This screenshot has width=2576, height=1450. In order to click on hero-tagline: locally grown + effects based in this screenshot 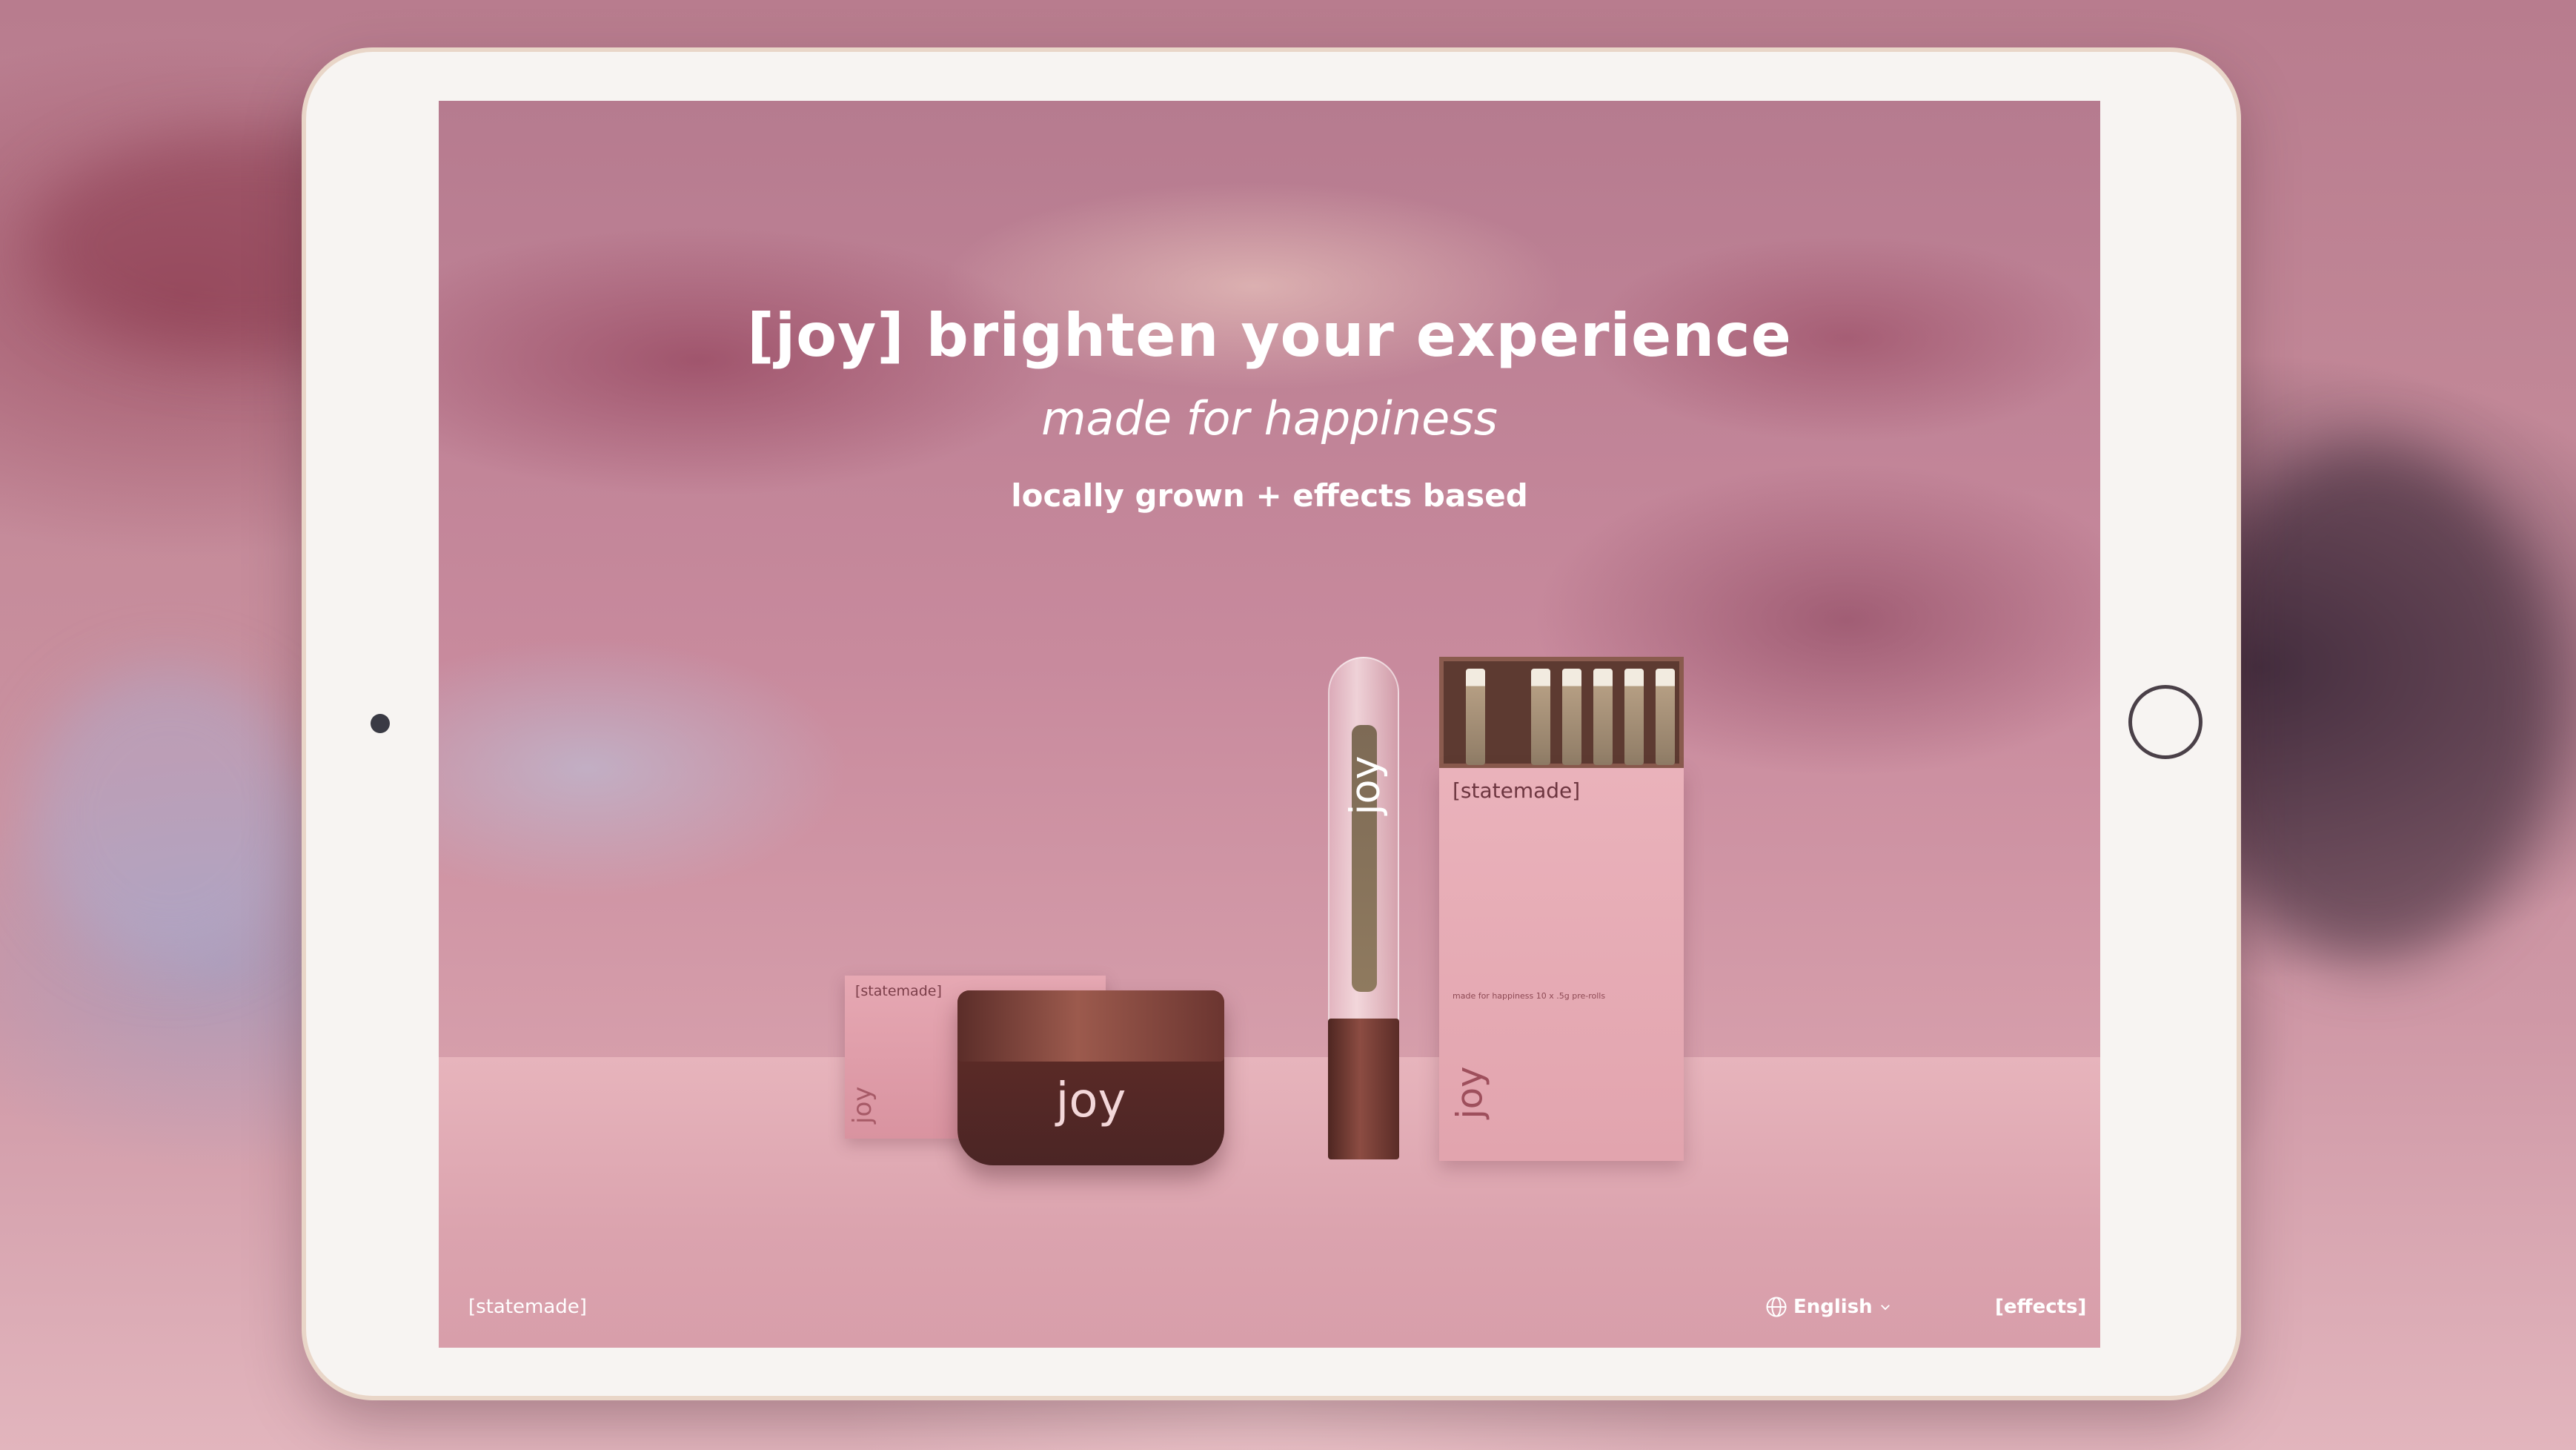, I will do `click(1269, 495)`.